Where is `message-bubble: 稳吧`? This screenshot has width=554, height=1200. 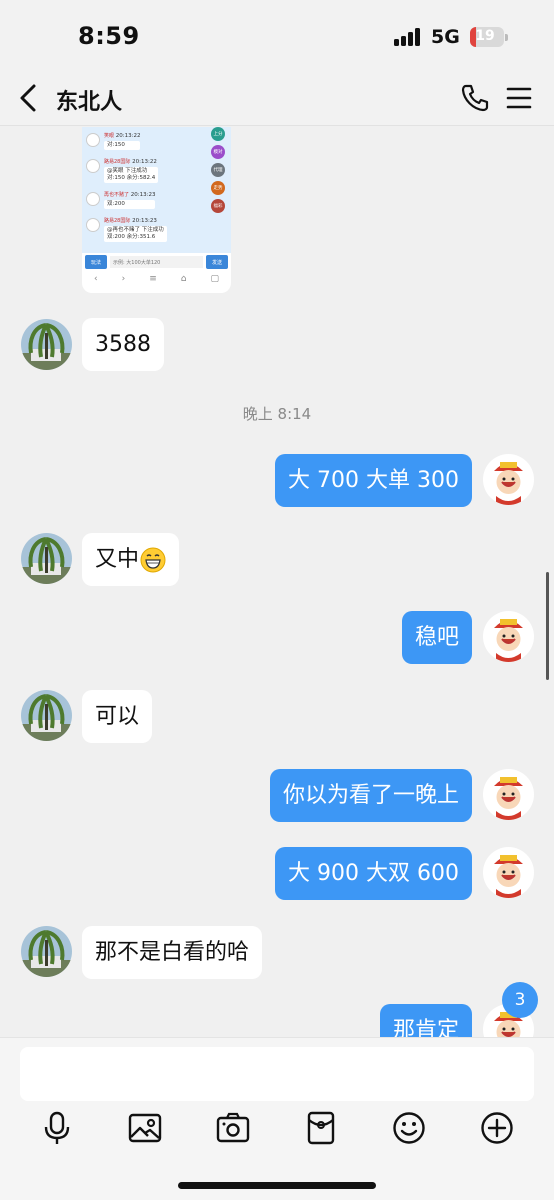
message-bubble: 稳吧 is located at coordinates (436, 637).